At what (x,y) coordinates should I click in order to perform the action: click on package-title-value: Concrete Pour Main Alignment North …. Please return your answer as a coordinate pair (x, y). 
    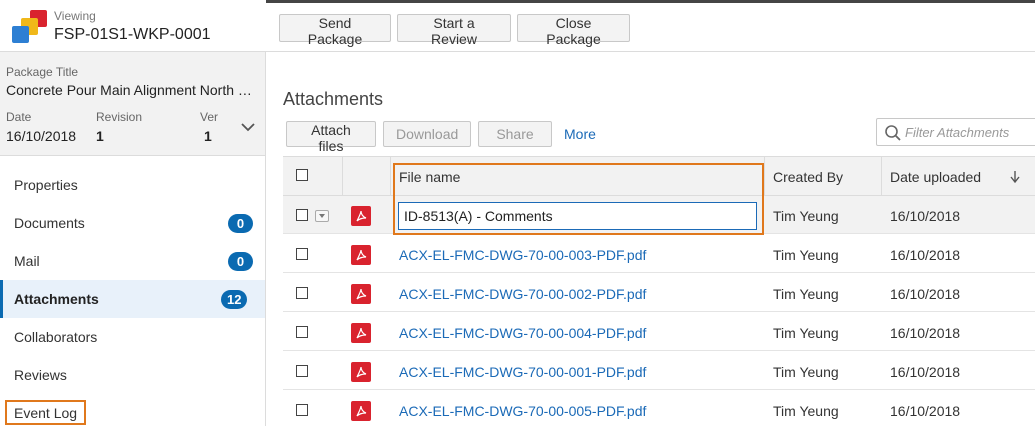
    Looking at the image, I should click on (129, 90).